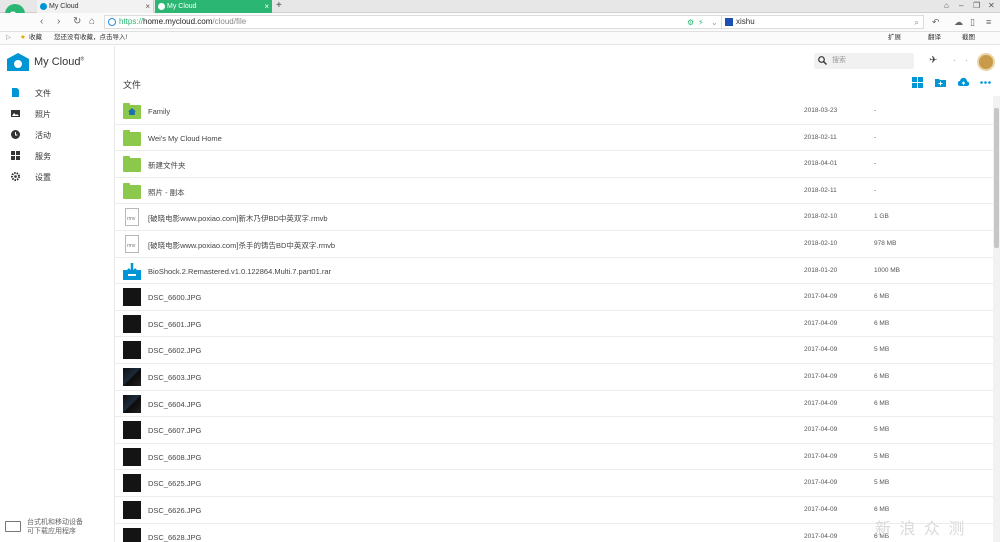 This screenshot has height=542, width=1000. Describe the element at coordinates (500, 38) in the screenshot. I see `favorites-bar: ▷ ★ 收藏 您还没有收藏，点击导入! 扩展 翻译 截图` at that location.